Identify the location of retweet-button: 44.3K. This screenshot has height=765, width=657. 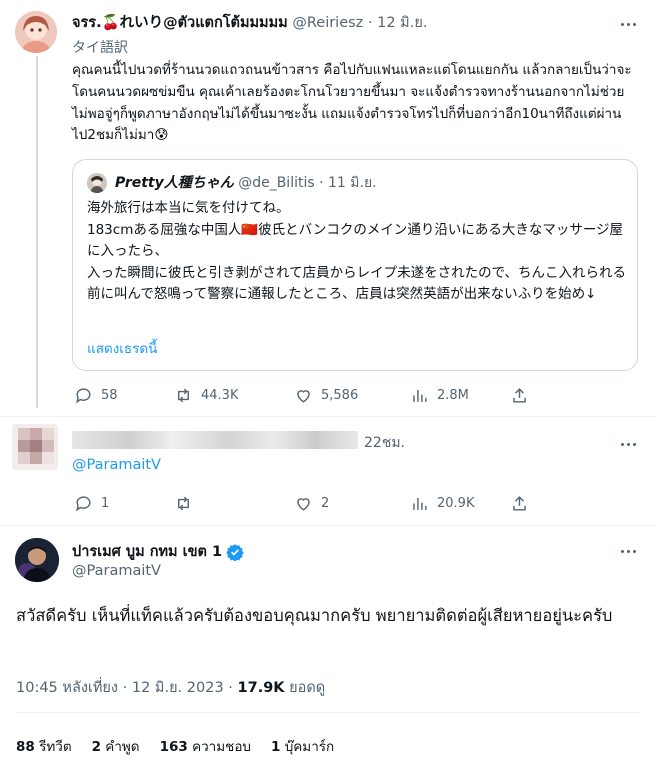
(234, 395).